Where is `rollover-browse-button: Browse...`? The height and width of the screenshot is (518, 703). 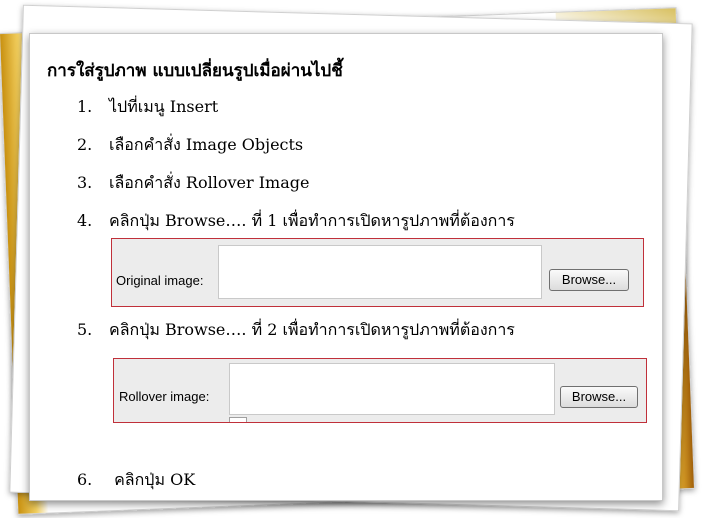
rollover-browse-button: Browse... is located at coordinates (599, 397).